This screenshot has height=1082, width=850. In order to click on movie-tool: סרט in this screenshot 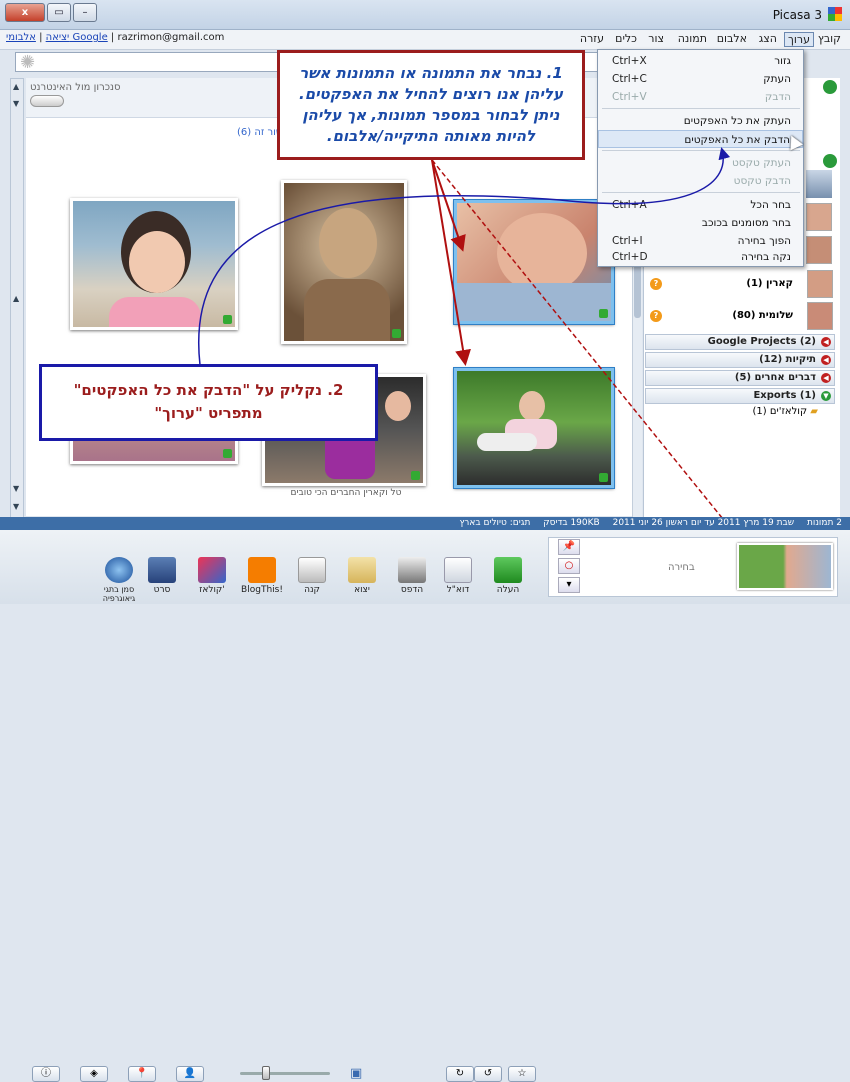, I will do `click(162, 576)`.